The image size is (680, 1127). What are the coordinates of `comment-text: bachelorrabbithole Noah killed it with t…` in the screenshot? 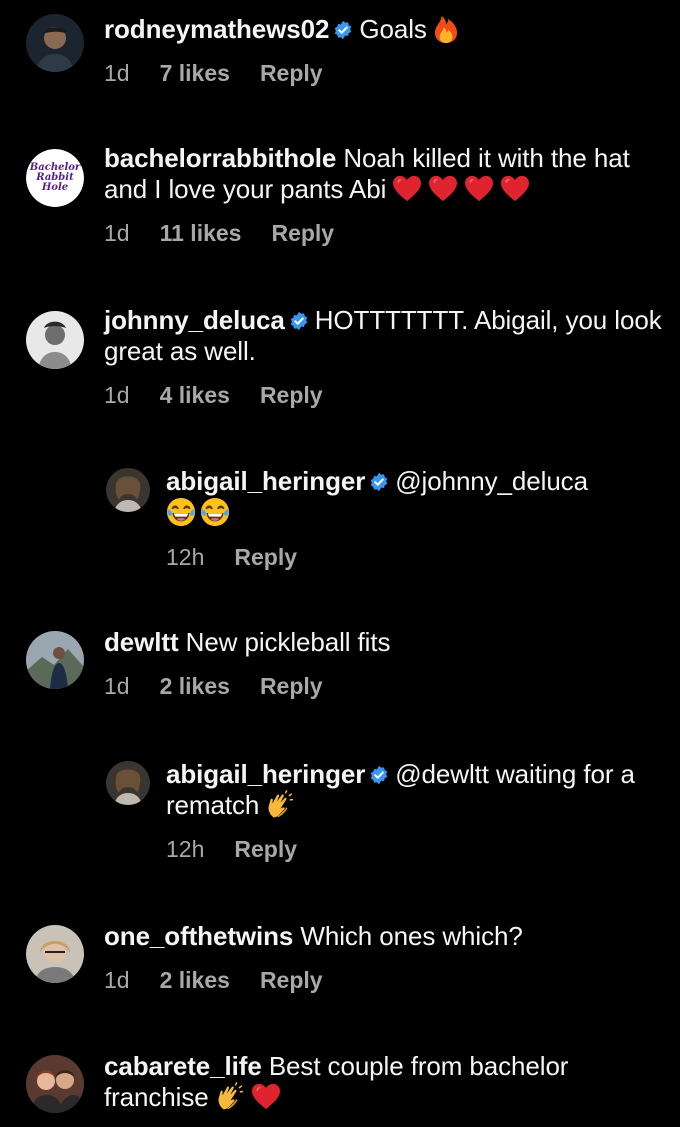 It's located at (383, 174).